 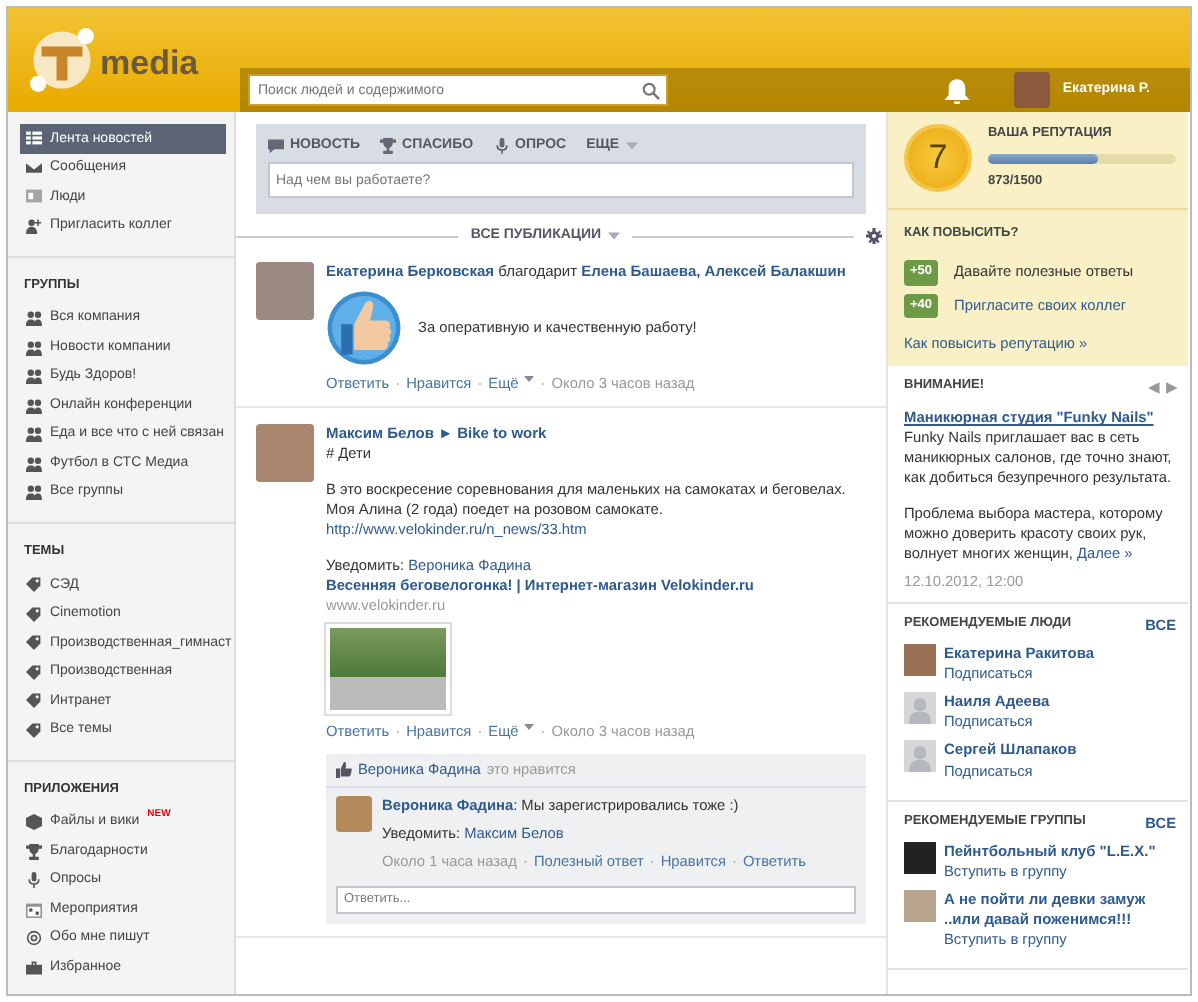 I want to click on photo-placeholder, so click(x=388, y=669).